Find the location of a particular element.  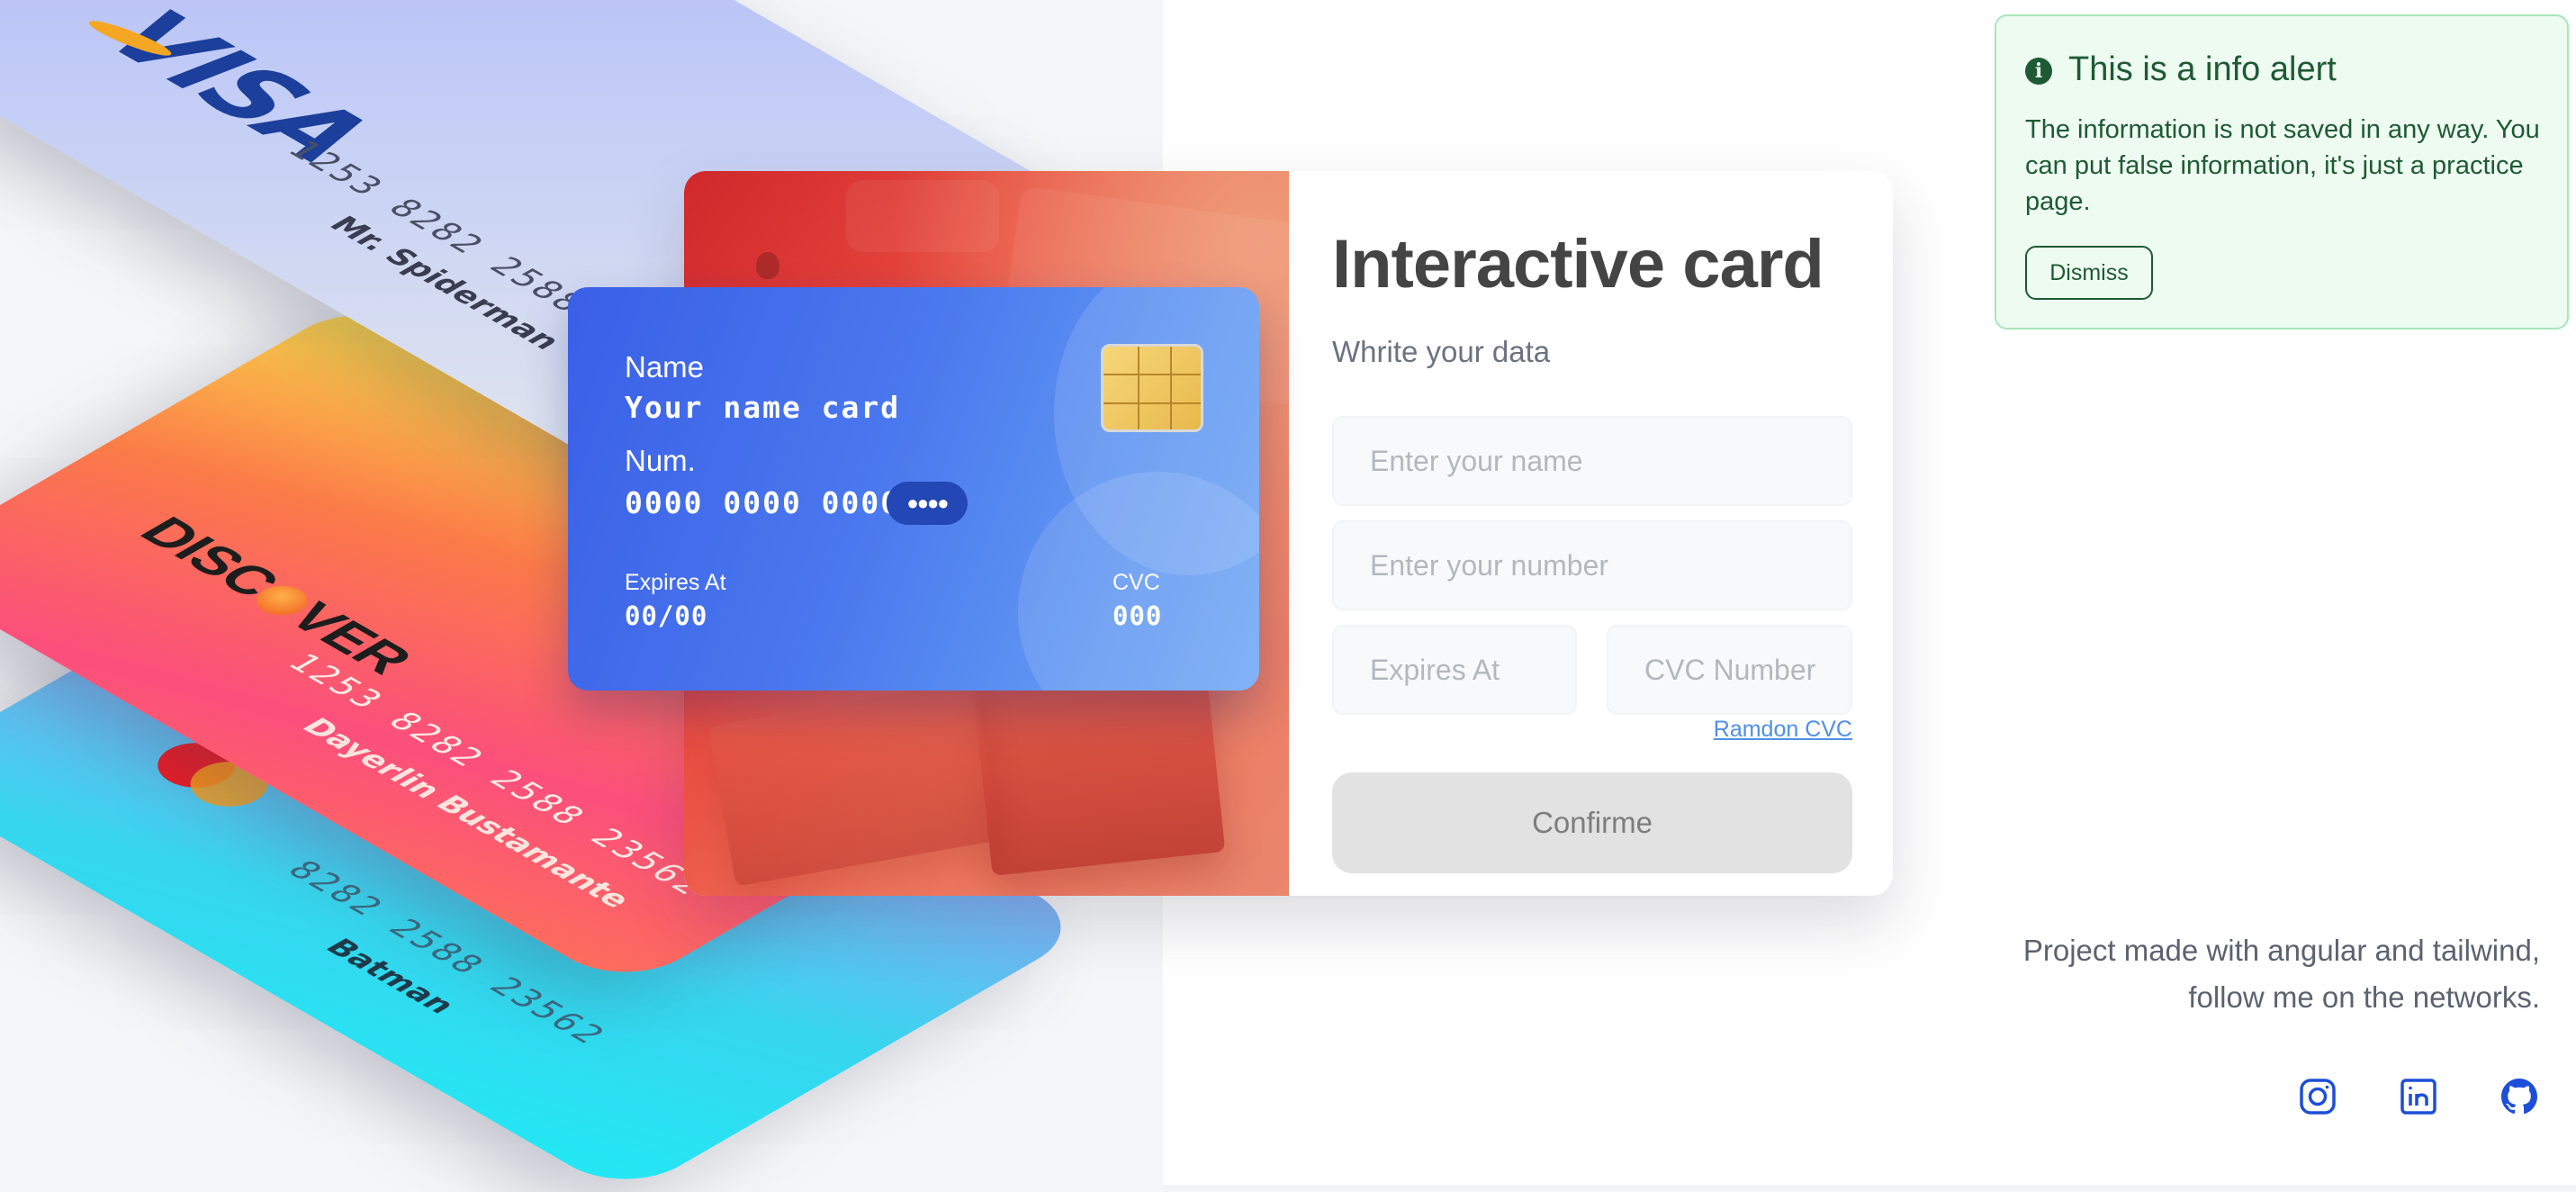

expires-input is located at coordinates (1454, 670).